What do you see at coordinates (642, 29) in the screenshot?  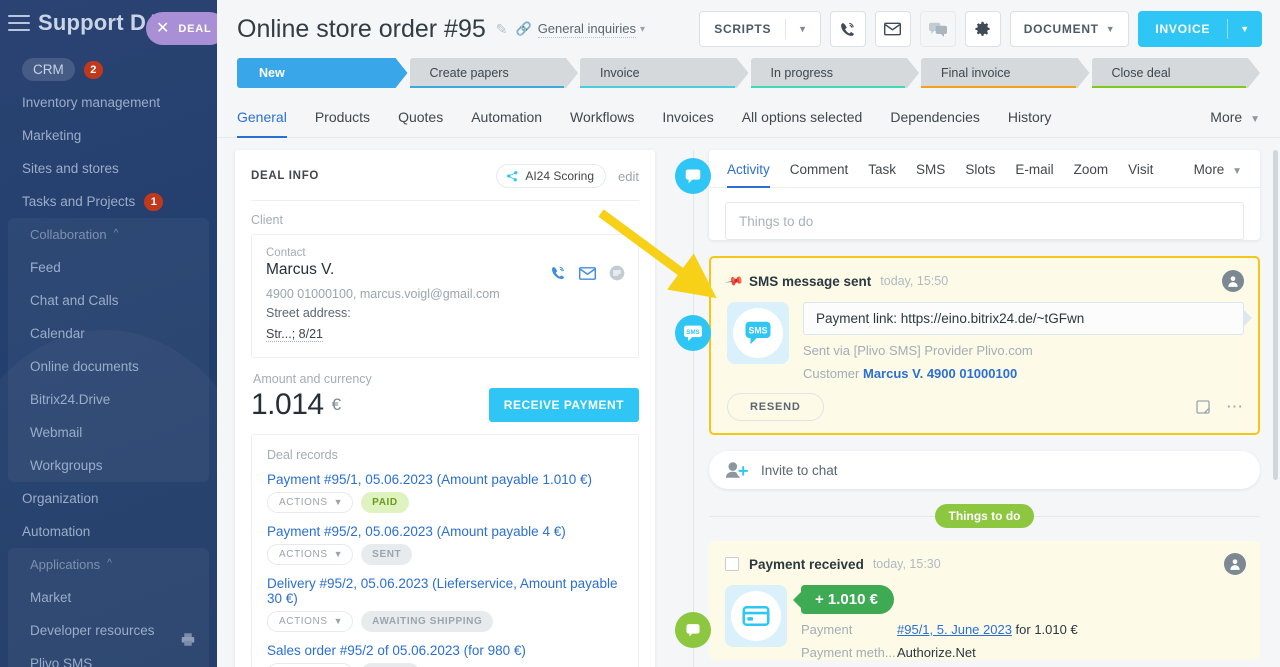 I see `chevron-down-icon: ▾` at bounding box center [642, 29].